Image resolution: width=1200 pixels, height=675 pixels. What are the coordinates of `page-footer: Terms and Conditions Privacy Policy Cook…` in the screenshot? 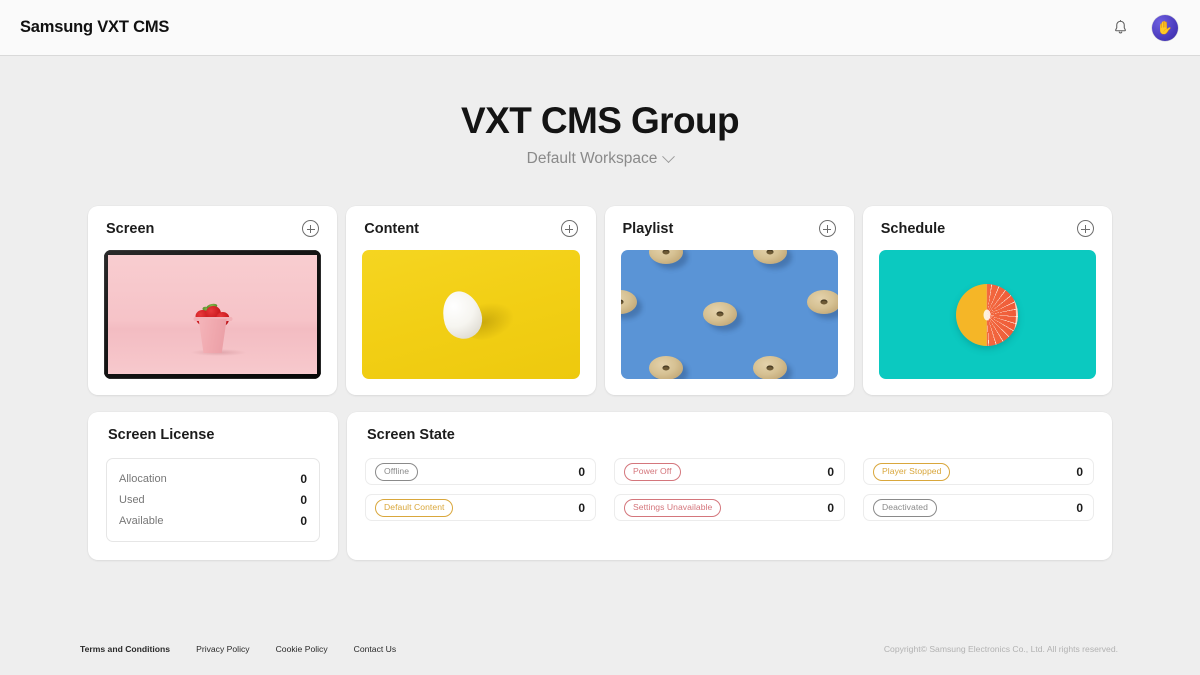 It's located at (600, 649).